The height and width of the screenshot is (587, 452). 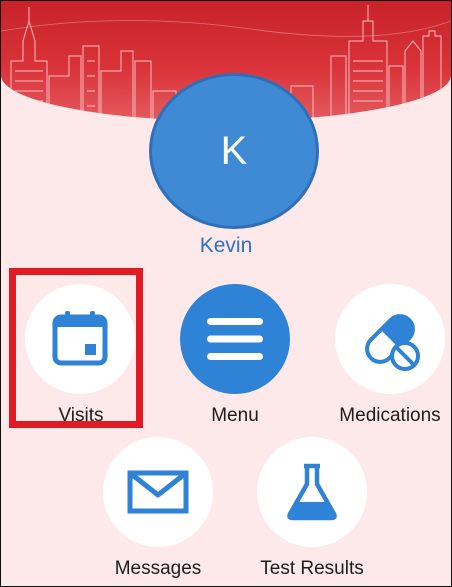 What do you see at coordinates (235, 415) in the screenshot?
I see `menu-label: Menu` at bounding box center [235, 415].